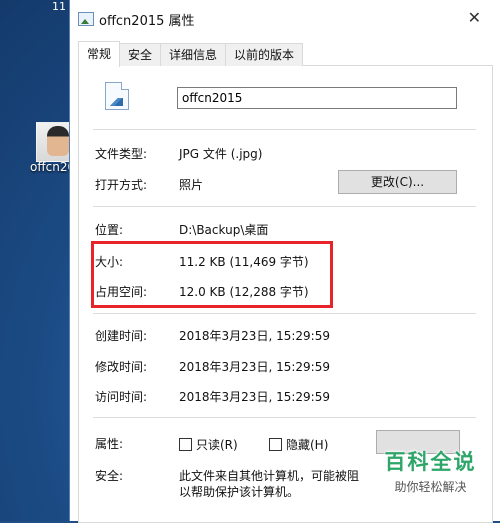  What do you see at coordinates (317, 98) in the screenshot?
I see `file-name-input` at bounding box center [317, 98].